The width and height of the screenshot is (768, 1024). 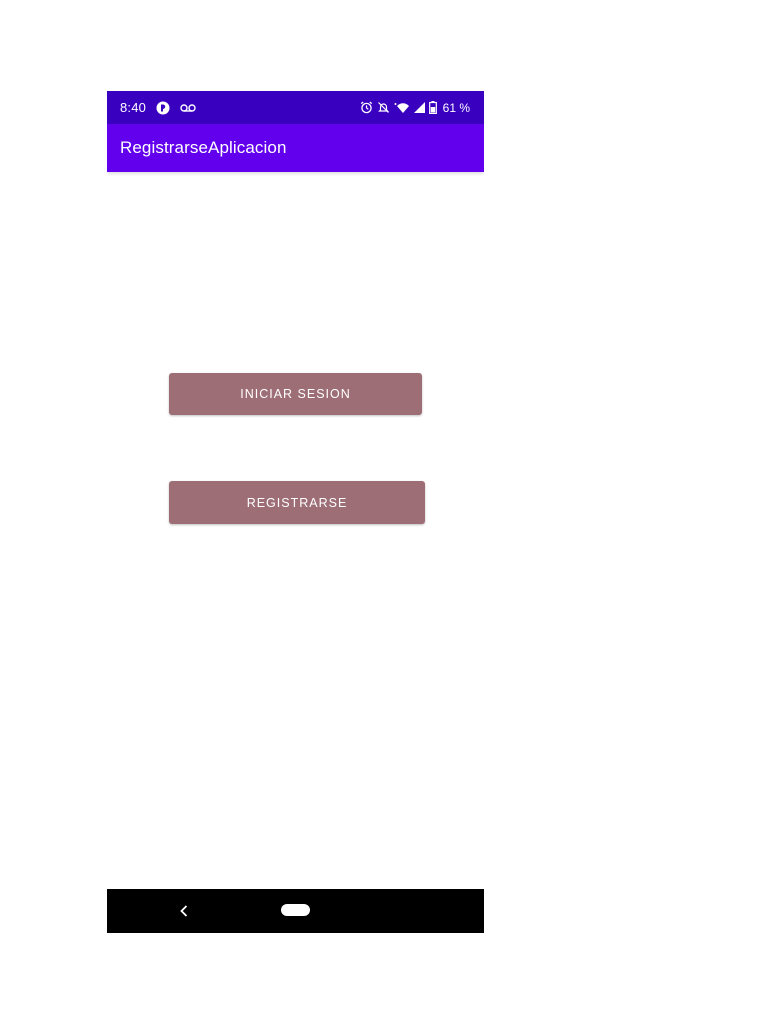 What do you see at coordinates (203, 147) in the screenshot?
I see `app-title: RegistrarseAplicacion` at bounding box center [203, 147].